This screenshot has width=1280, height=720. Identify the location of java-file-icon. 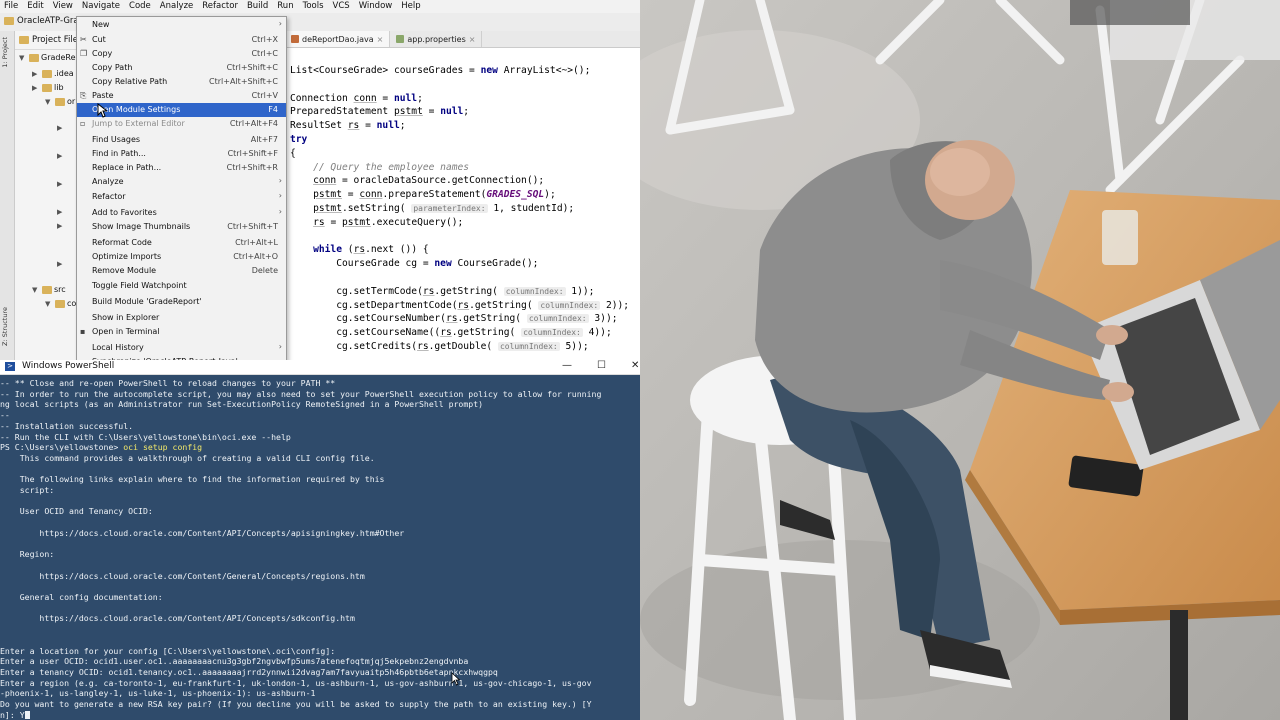
(295, 39).